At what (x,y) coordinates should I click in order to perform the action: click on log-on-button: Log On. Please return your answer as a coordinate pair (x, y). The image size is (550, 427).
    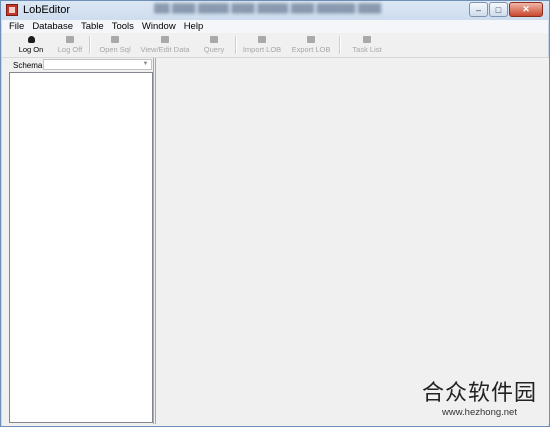
    Looking at the image, I should click on (31, 45).